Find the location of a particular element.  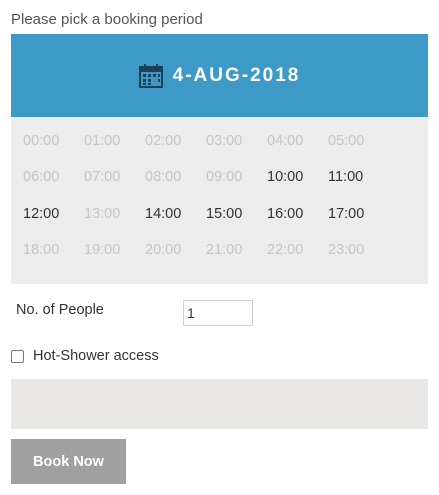

time-slot: 06:00 is located at coordinates (41, 177).